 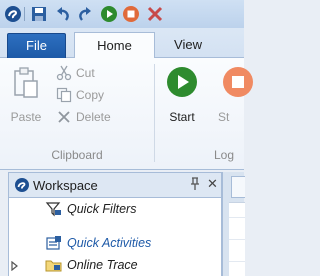 I want to click on app-icon, so click(x=13, y=14).